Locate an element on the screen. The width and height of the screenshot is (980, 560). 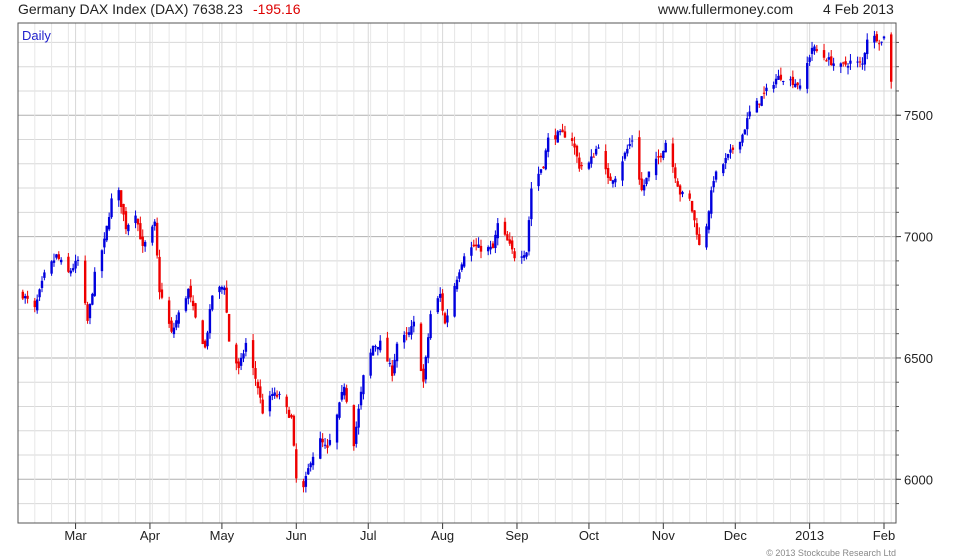
y-tick-label: 6000 is located at coordinates (918, 479).